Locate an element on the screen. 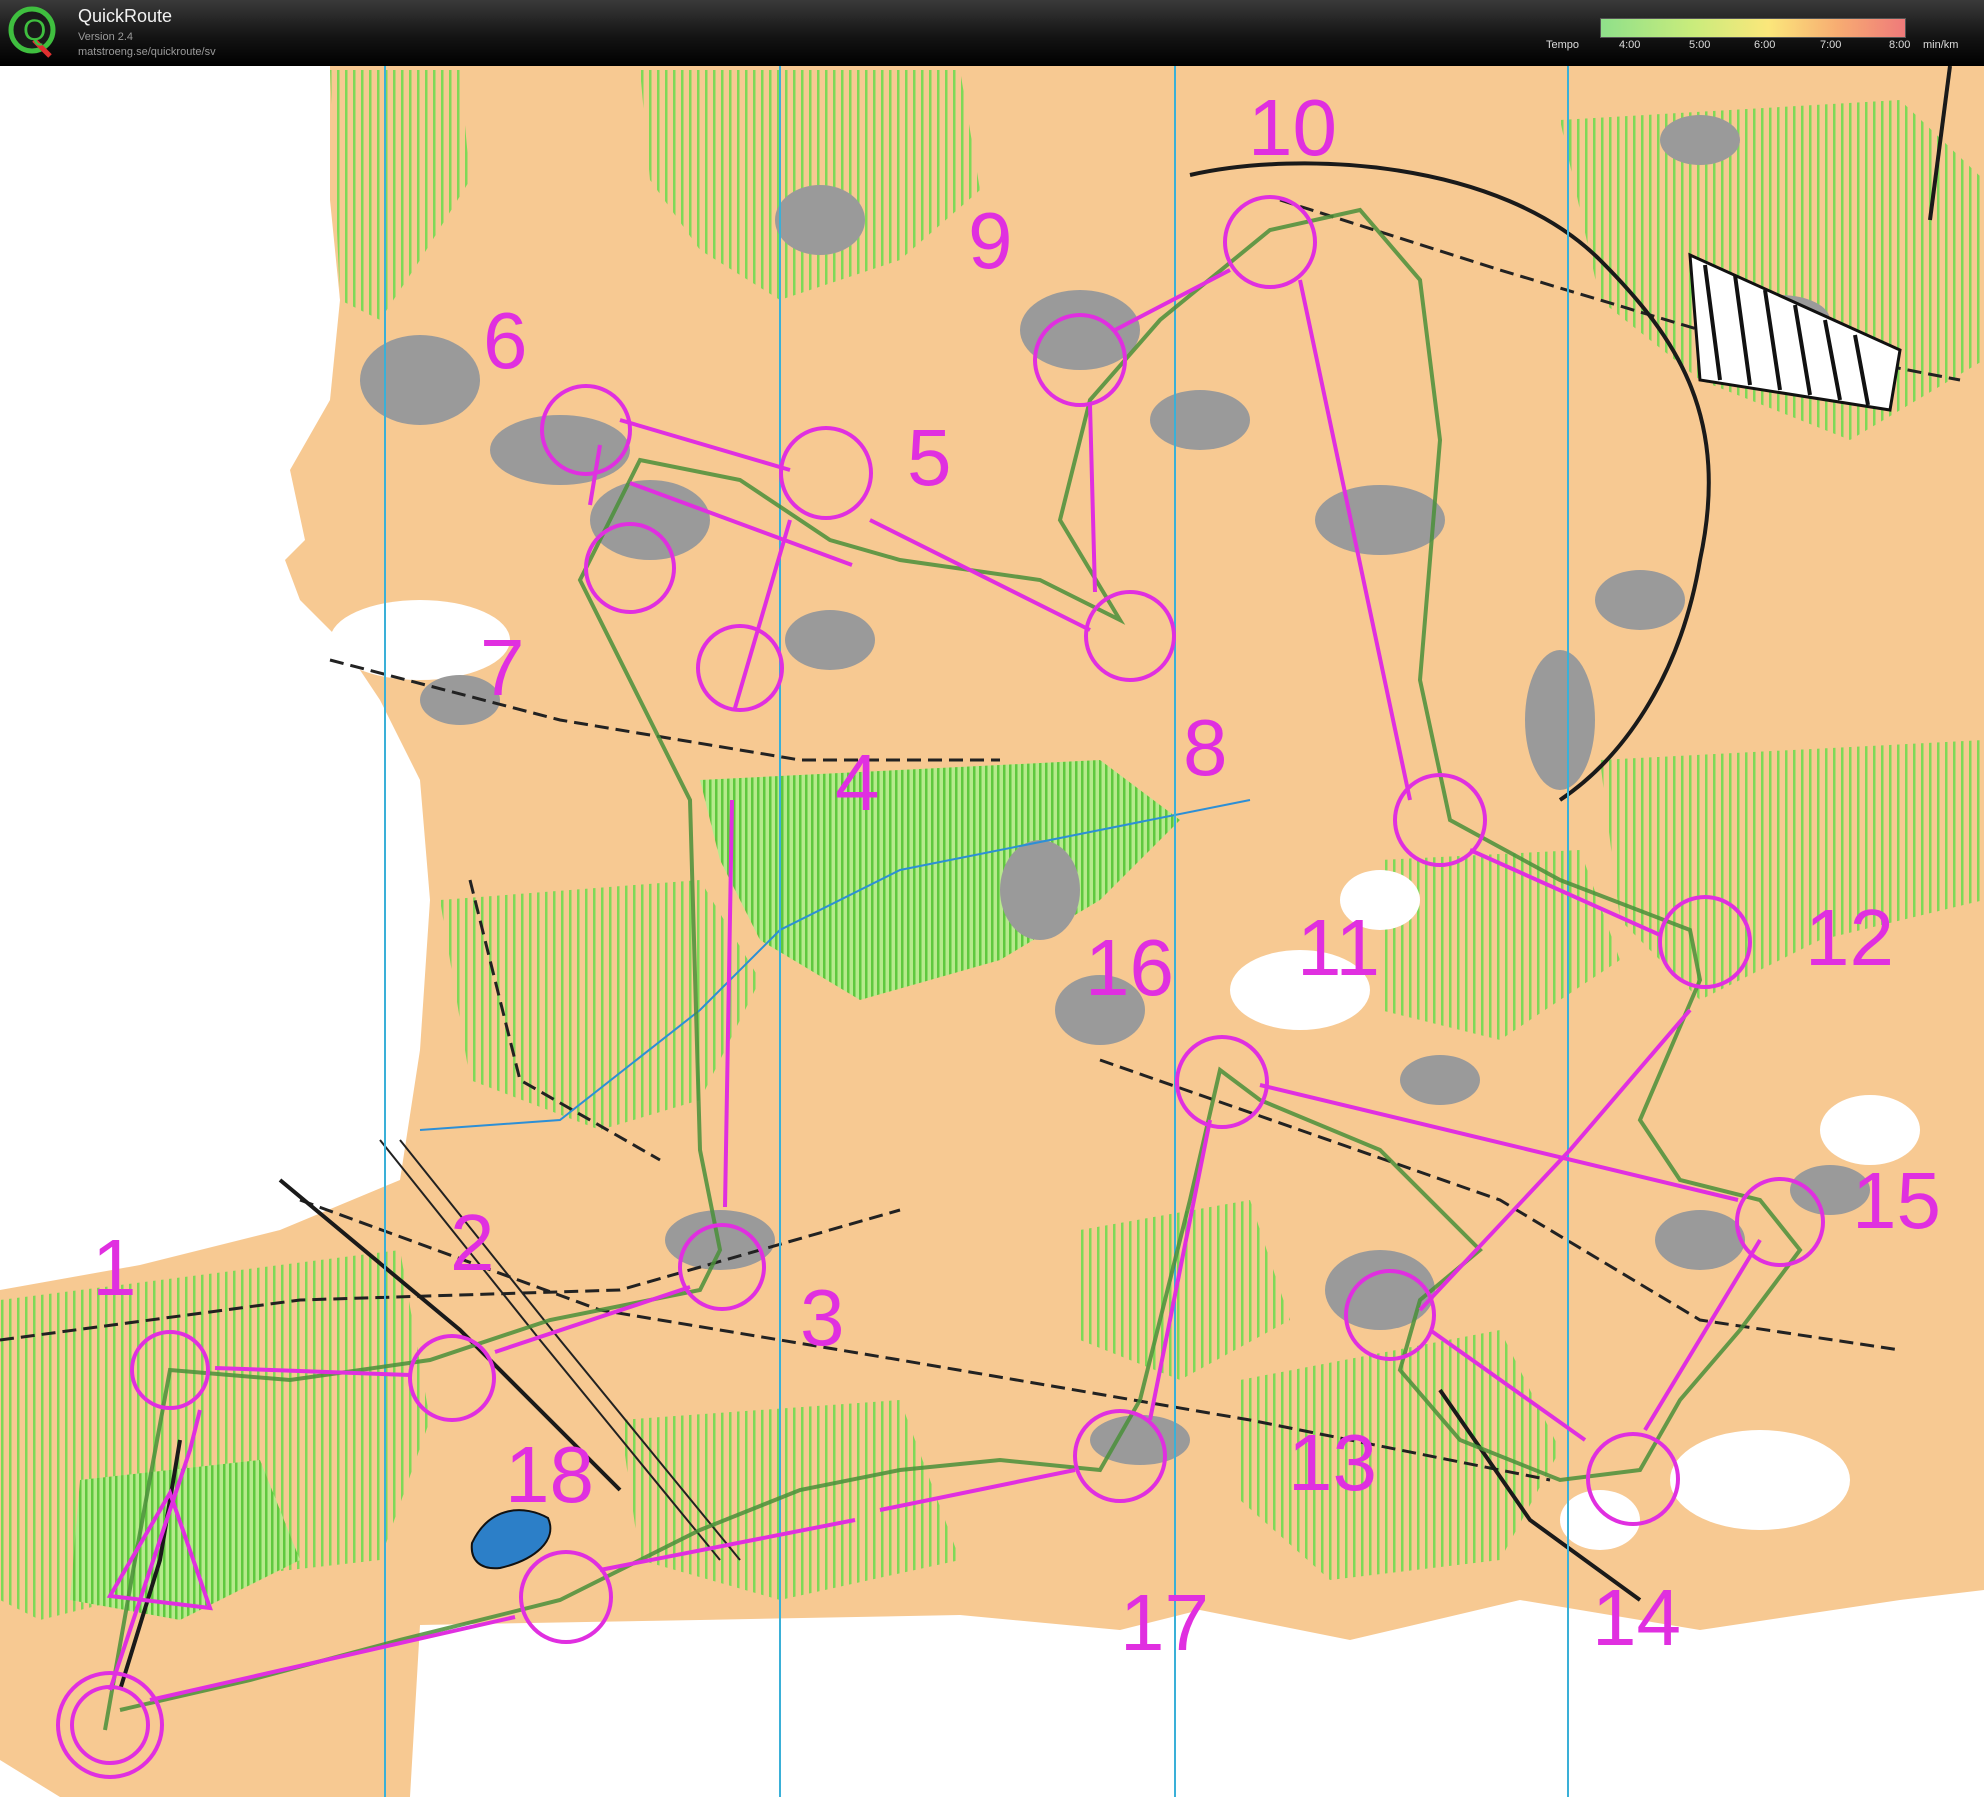  control-number-5: 5 is located at coordinates (929, 457).